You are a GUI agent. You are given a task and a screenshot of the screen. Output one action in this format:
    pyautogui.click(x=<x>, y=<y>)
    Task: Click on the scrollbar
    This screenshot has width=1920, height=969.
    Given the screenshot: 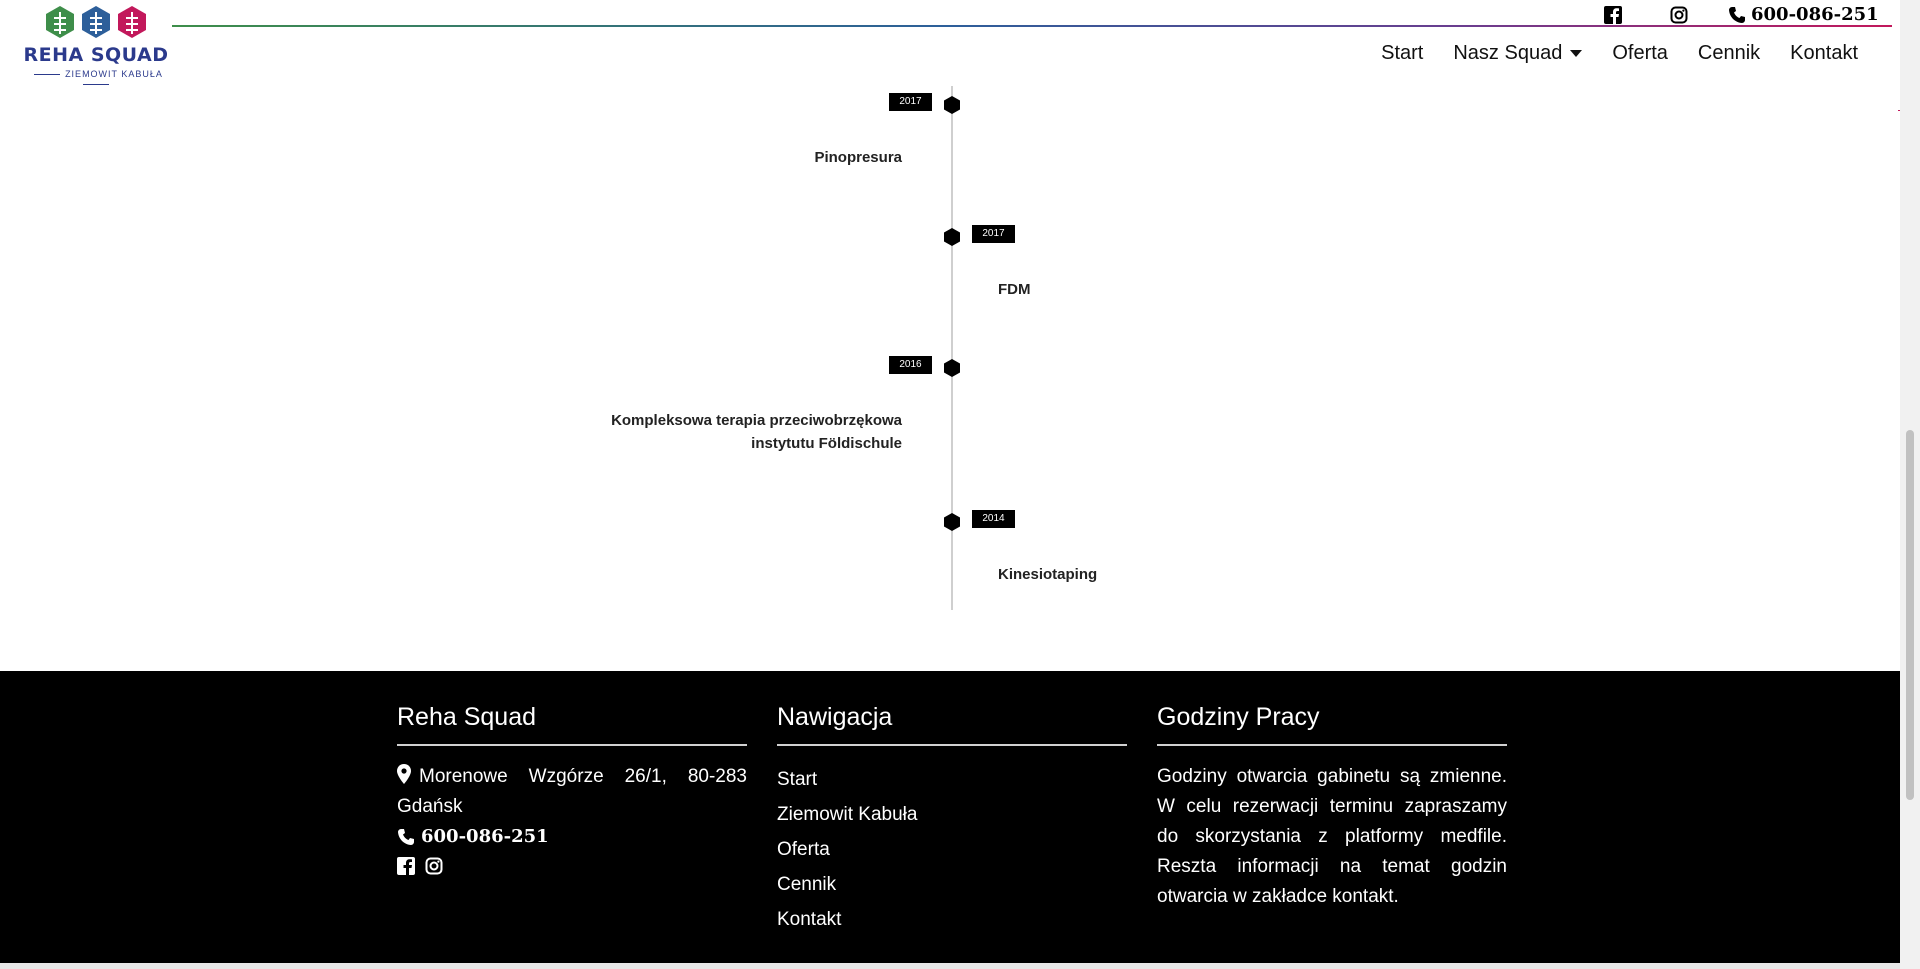 What is the action you would take?
    pyautogui.click(x=1910, y=484)
    